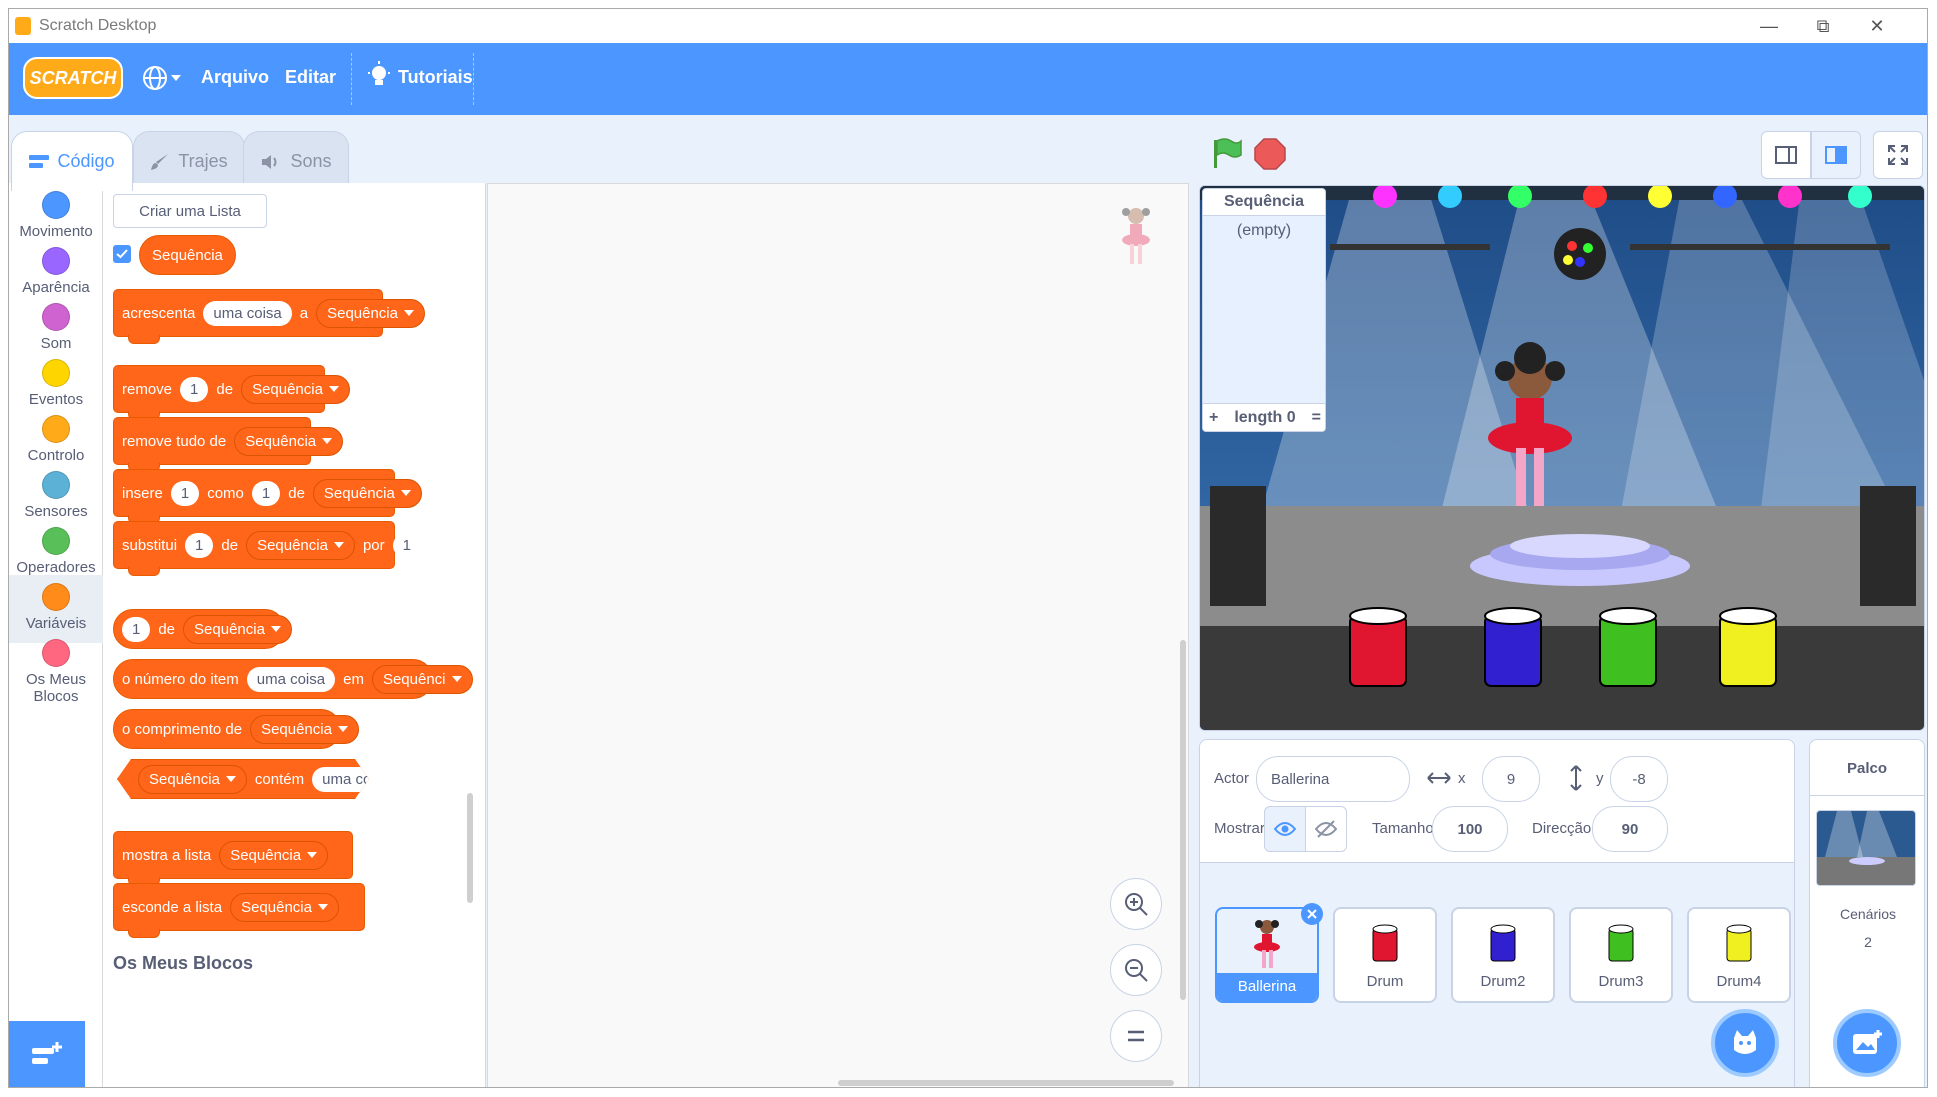 This screenshot has height=1097, width=1937. What do you see at coordinates (136, 629) in the screenshot?
I see `item-index-input: 1` at bounding box center [136, 629].